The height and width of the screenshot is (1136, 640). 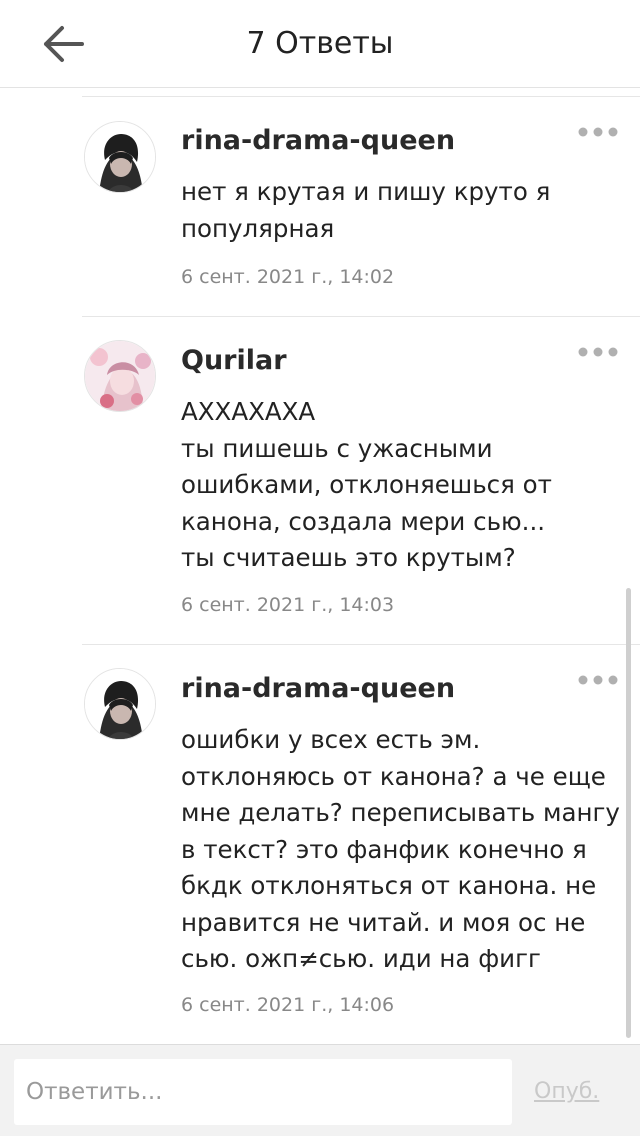 I want to click on page-title: 7 Ответы, so click(x=320, y=43).